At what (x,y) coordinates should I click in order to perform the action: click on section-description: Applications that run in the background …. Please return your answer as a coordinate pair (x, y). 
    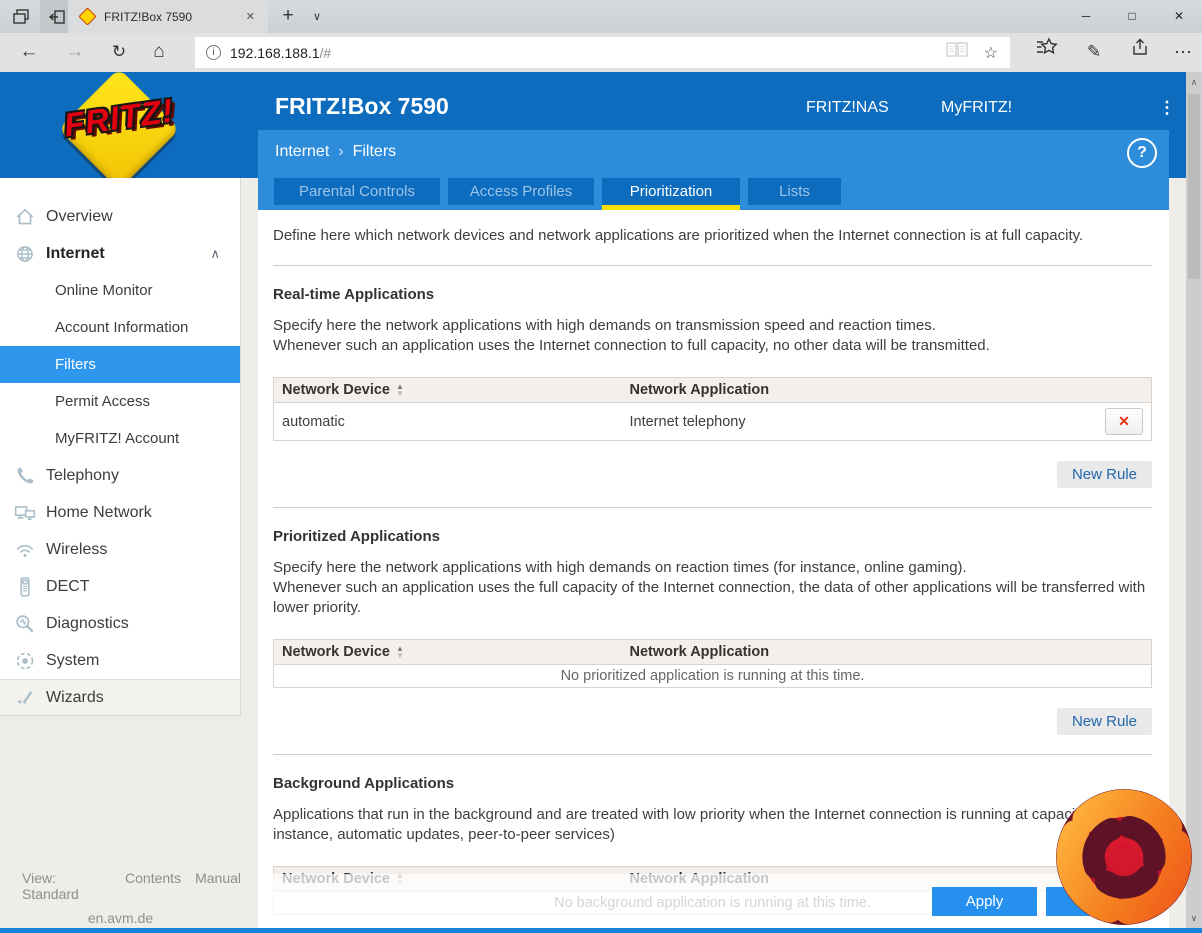
    Looking at the image, I should click on (693, 824).